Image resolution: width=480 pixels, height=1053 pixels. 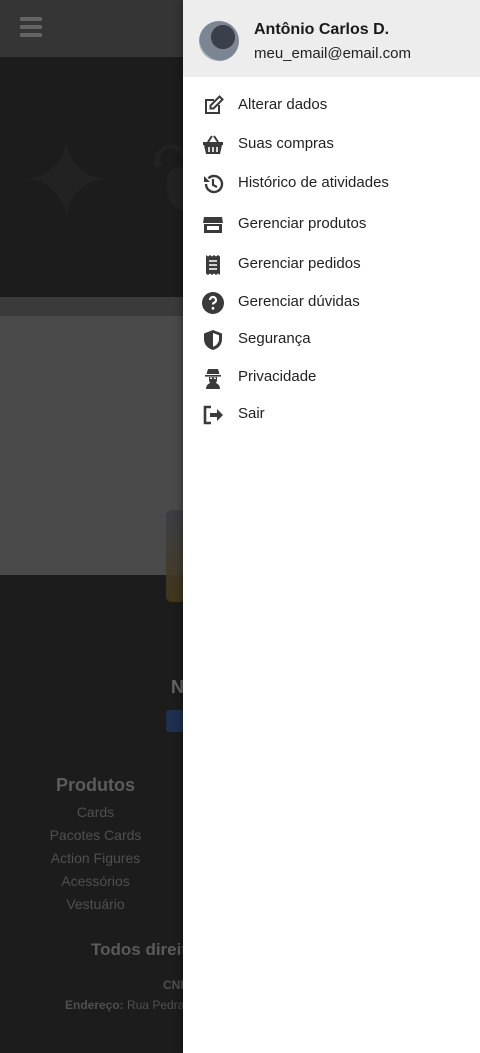 What do you see at coordinates (213, 265) in the screenshot?
I see `receipt-icon` at bounding box center [213, 265].